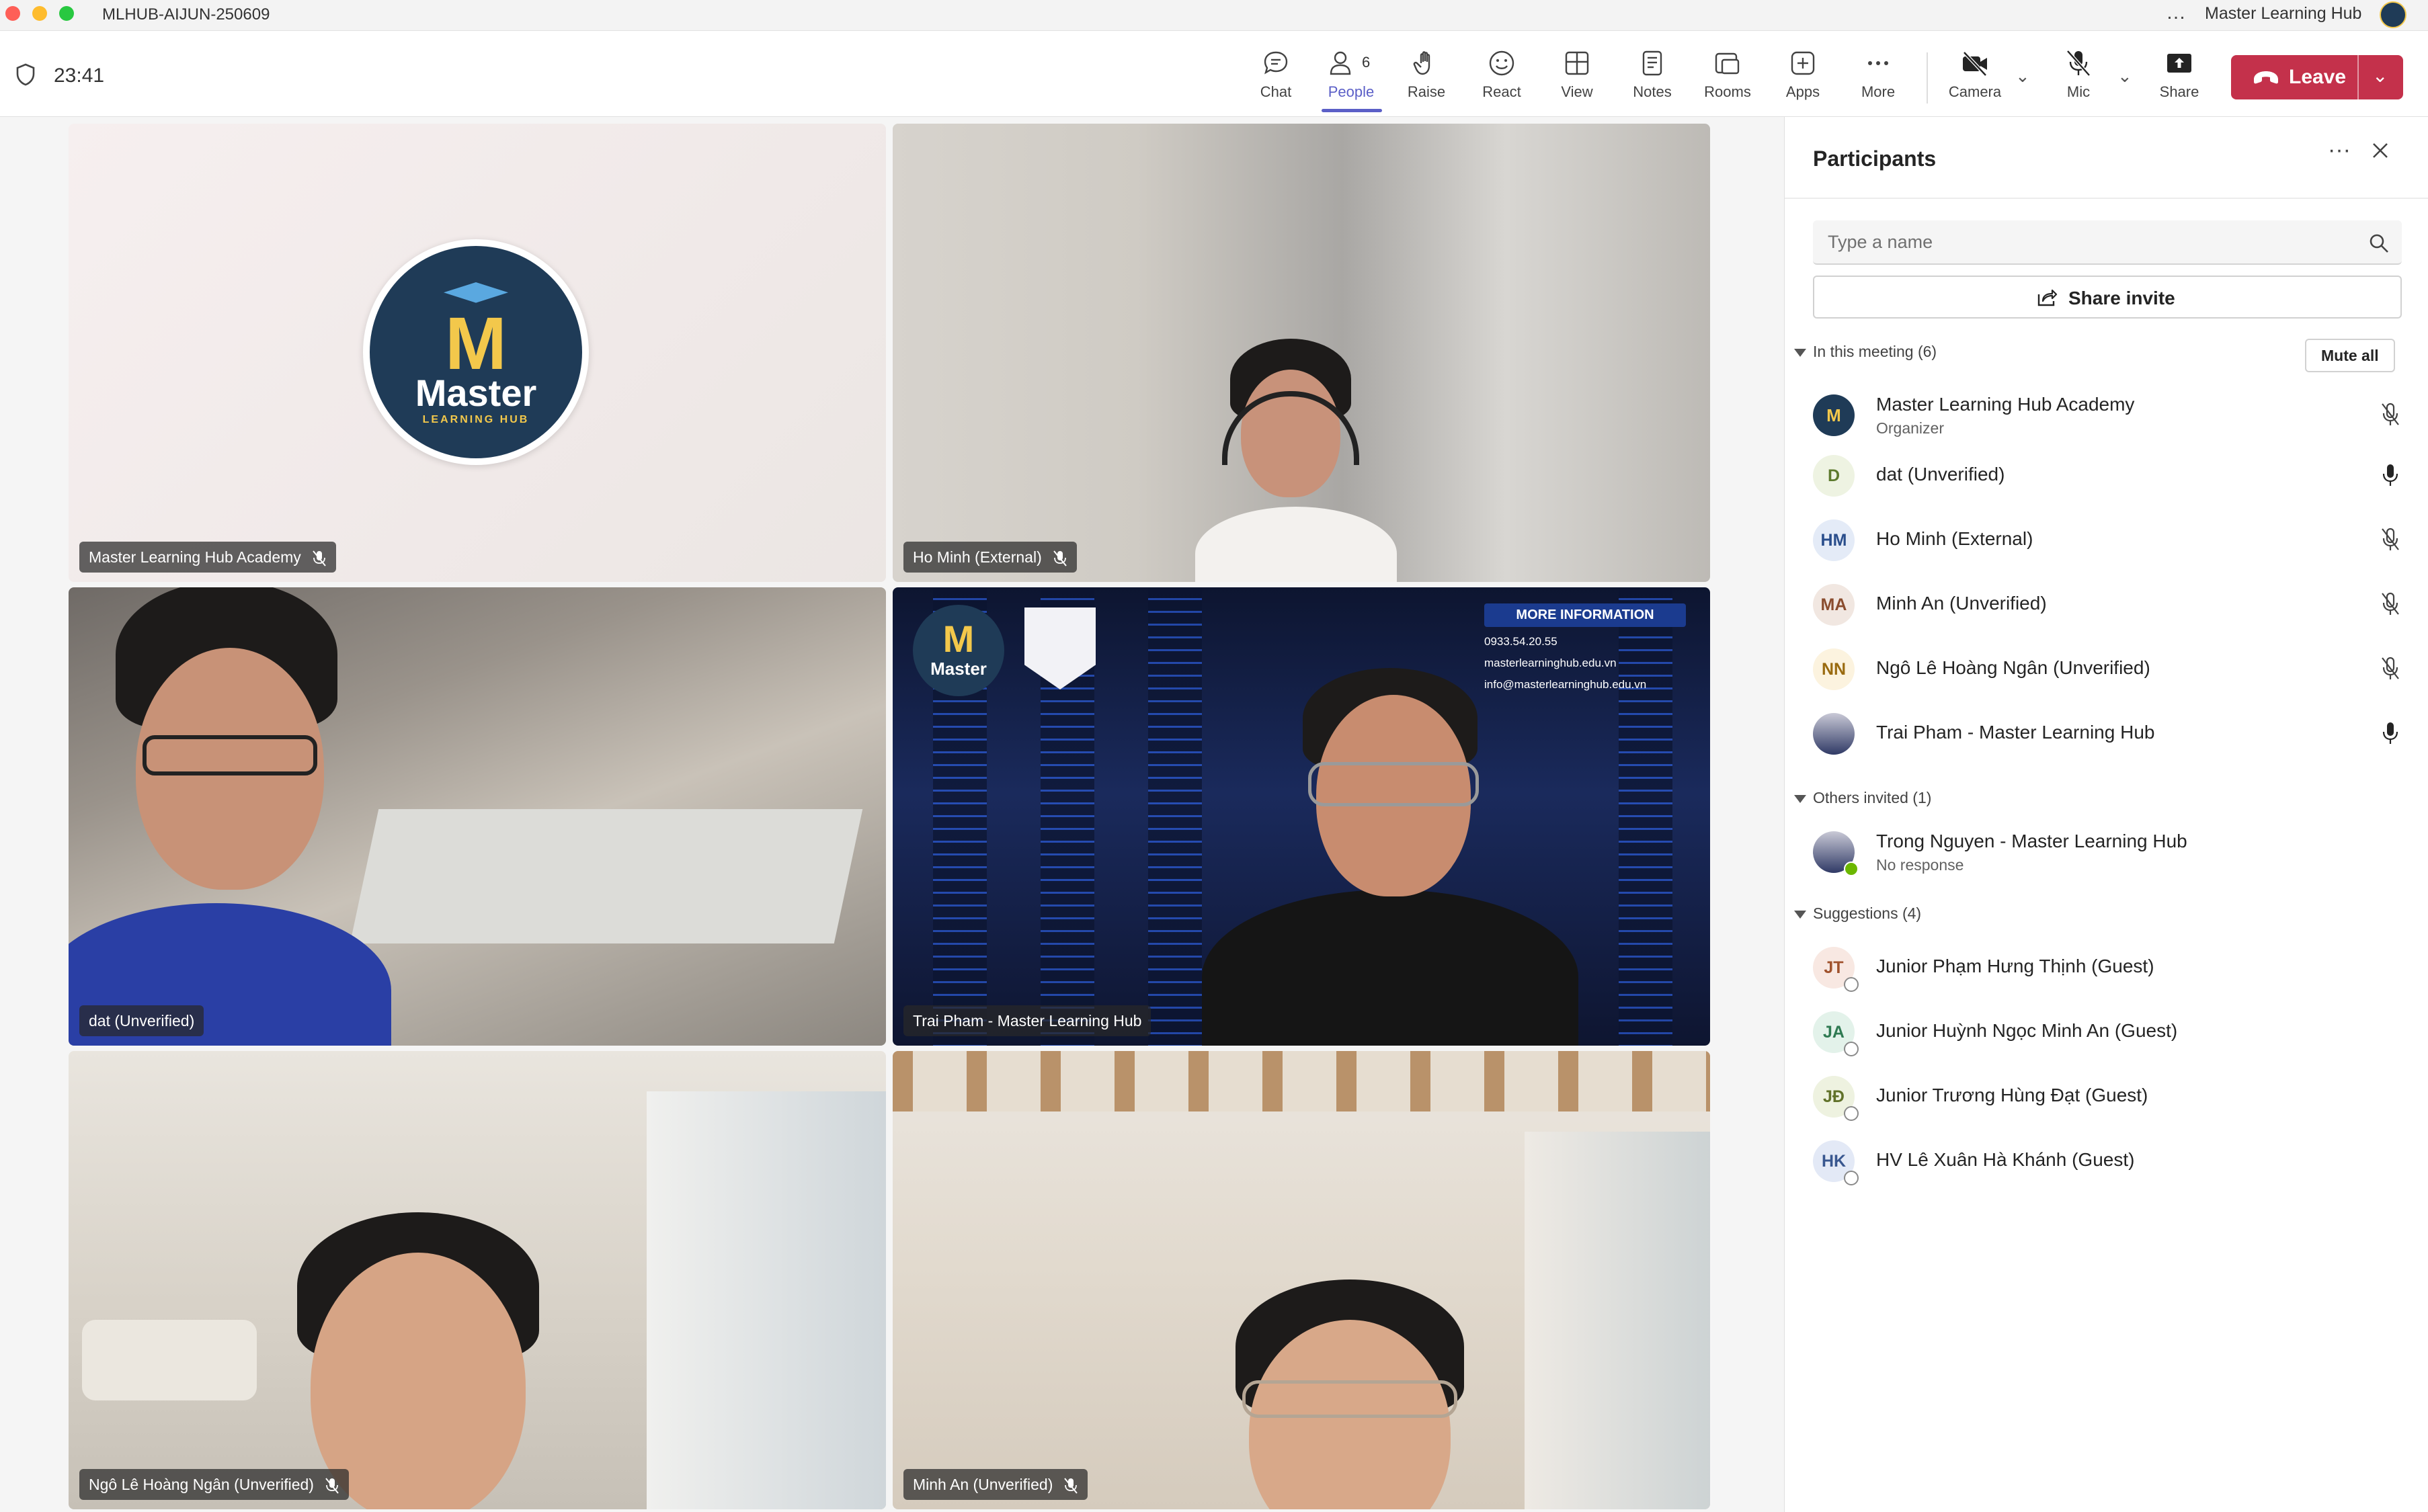 The width and height of the screenshot is (2428, 1512). Describe the element at coordinates (959, 669) in the screenshot. I see `logo-word: Master` at that location.